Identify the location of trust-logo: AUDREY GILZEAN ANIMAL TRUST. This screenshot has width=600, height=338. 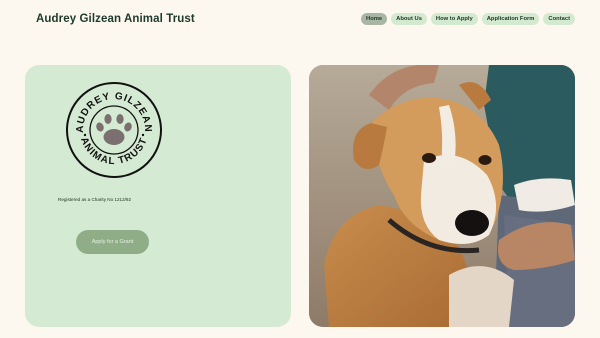
(114, 130).